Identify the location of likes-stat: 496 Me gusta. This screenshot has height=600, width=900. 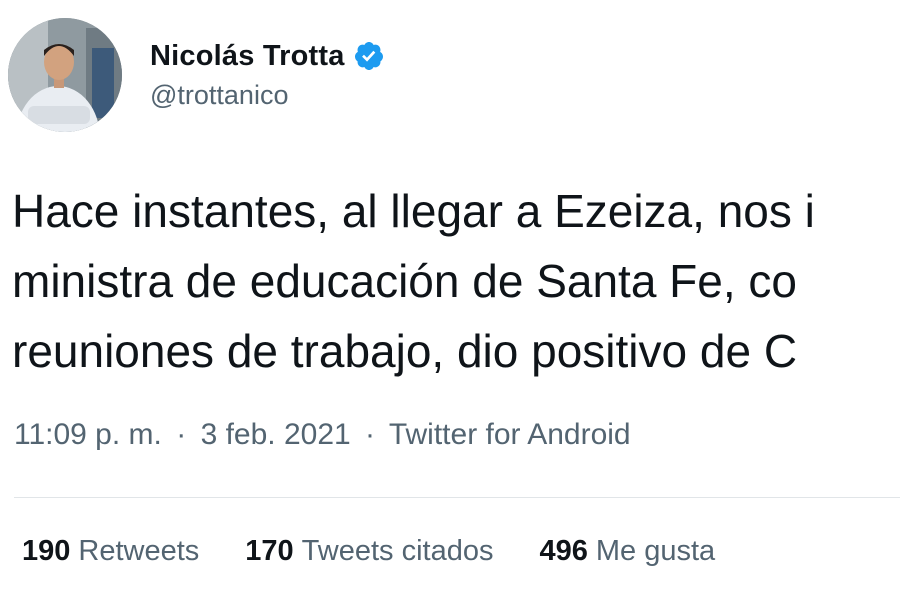
(628, 551).